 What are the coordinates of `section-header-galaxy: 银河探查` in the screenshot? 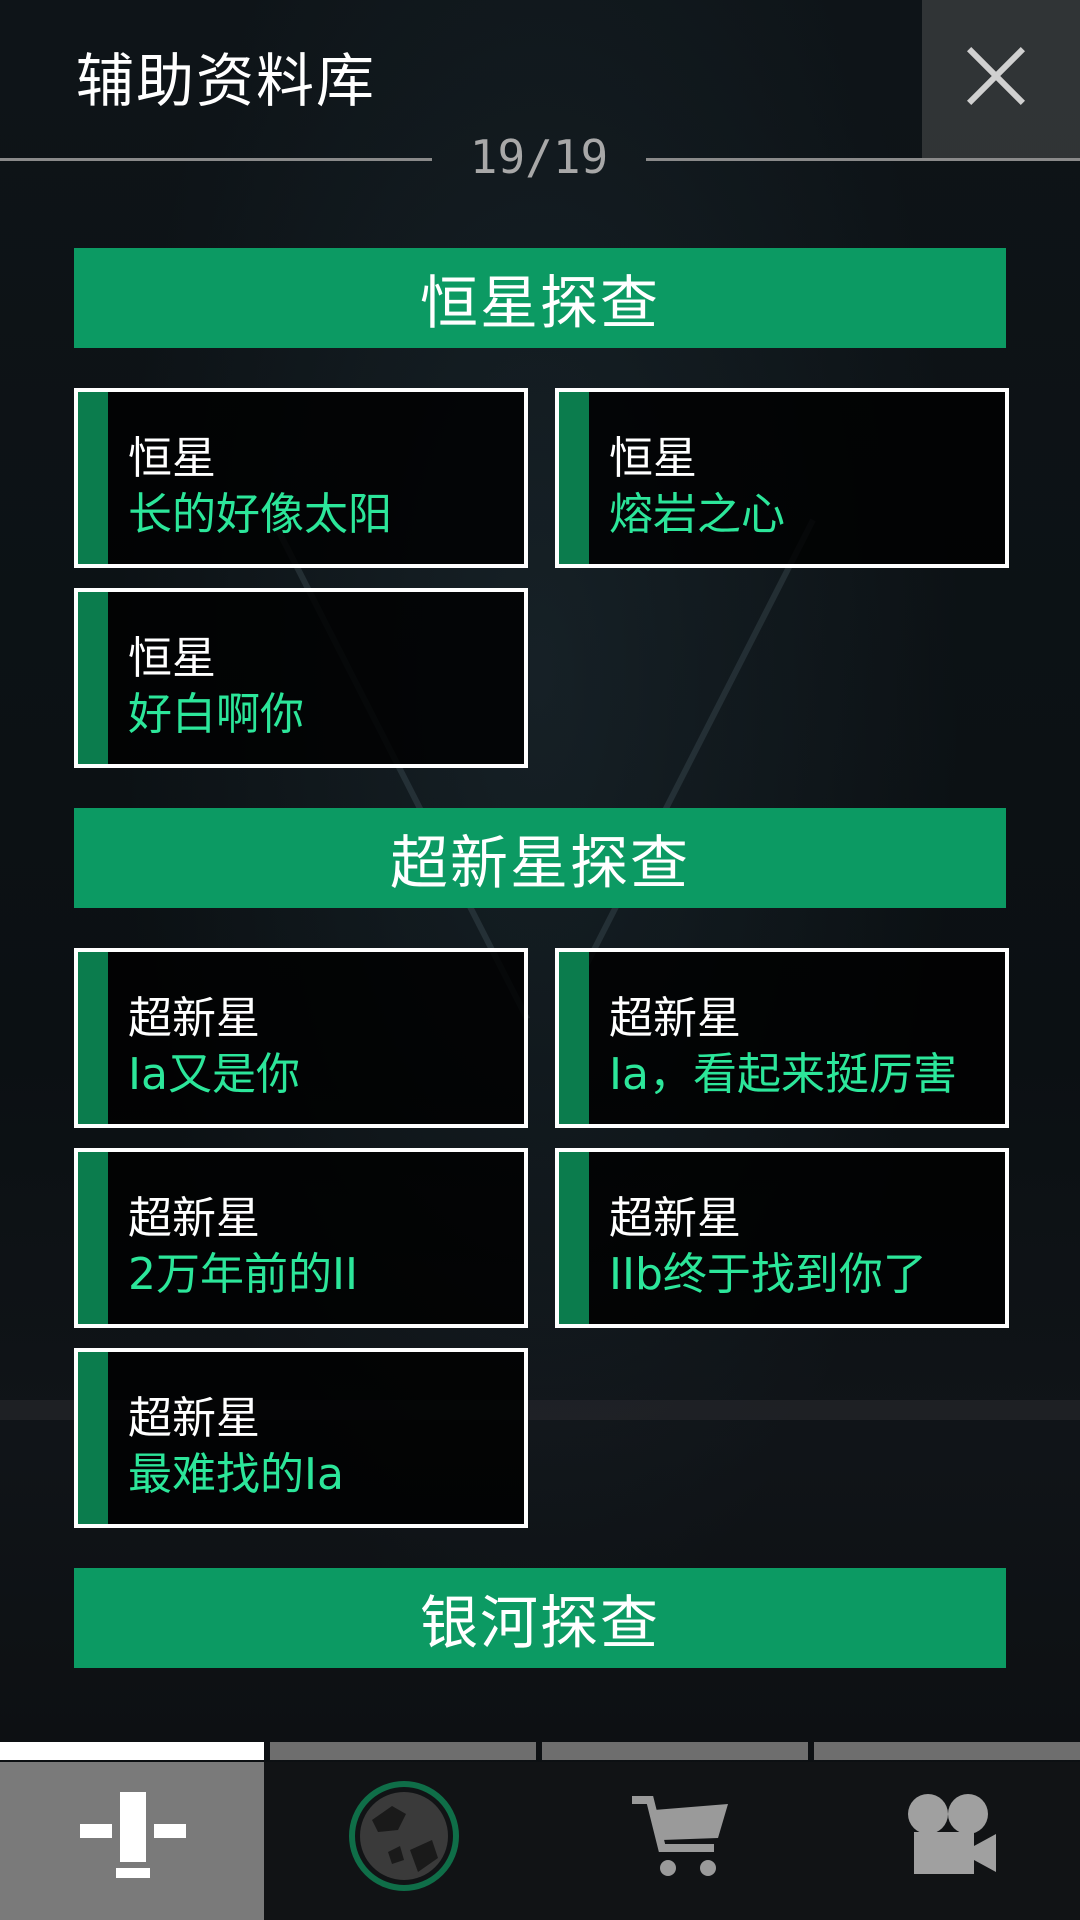 It's located at (540, 1618).